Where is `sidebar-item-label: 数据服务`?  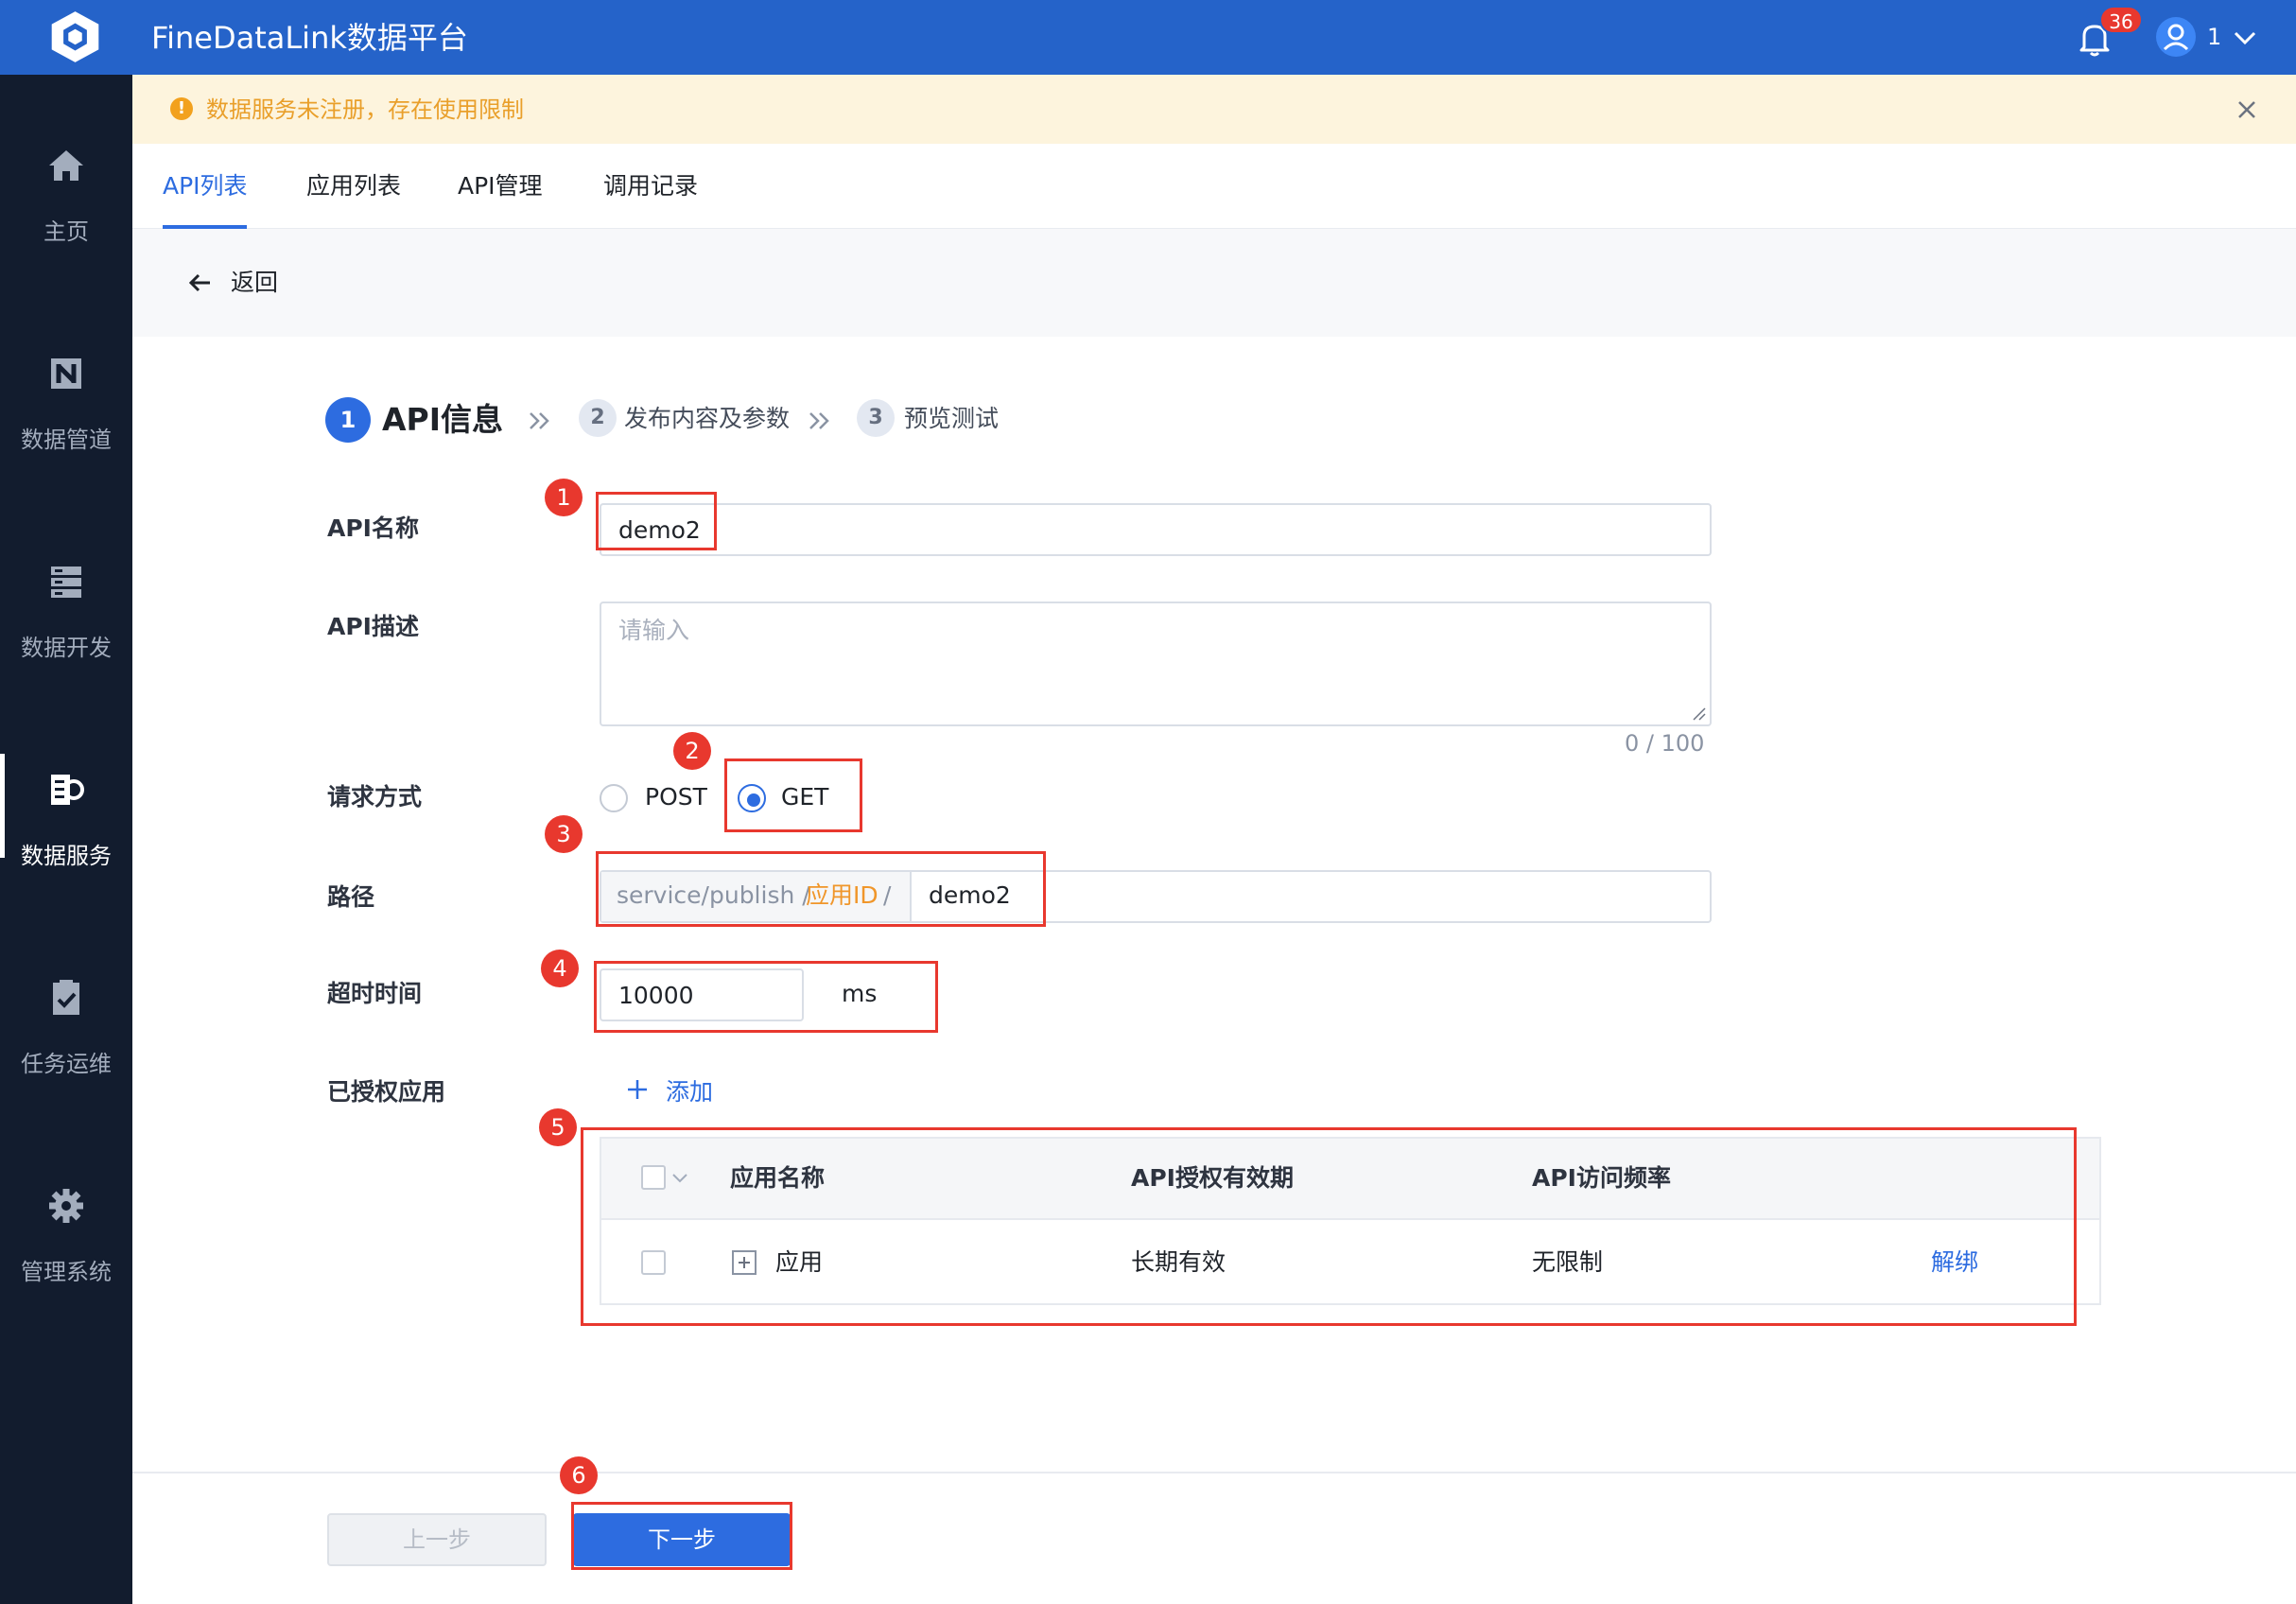
sidebar-item-label: 数据服务 is located at coordinates (67, 856).